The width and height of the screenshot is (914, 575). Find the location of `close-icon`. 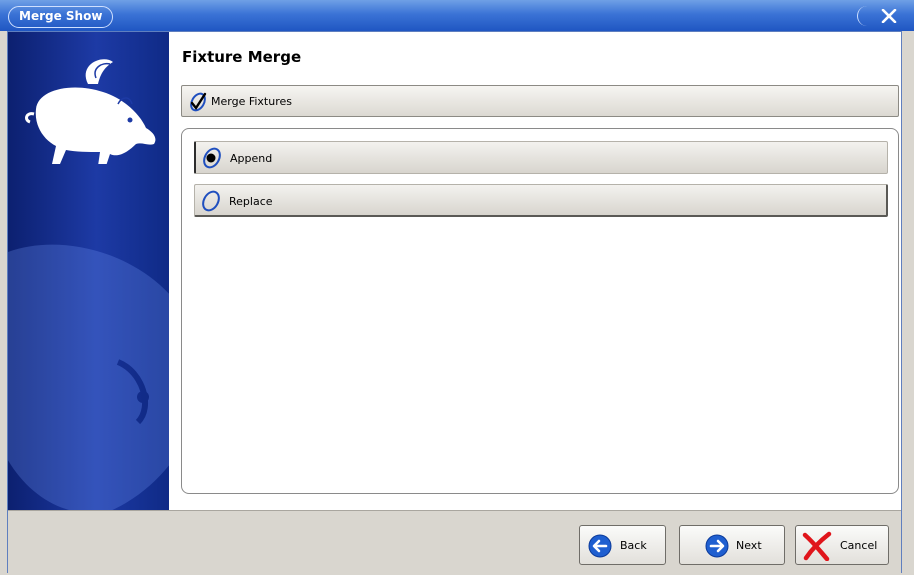

close-icon is located at coordinates (889, 16).